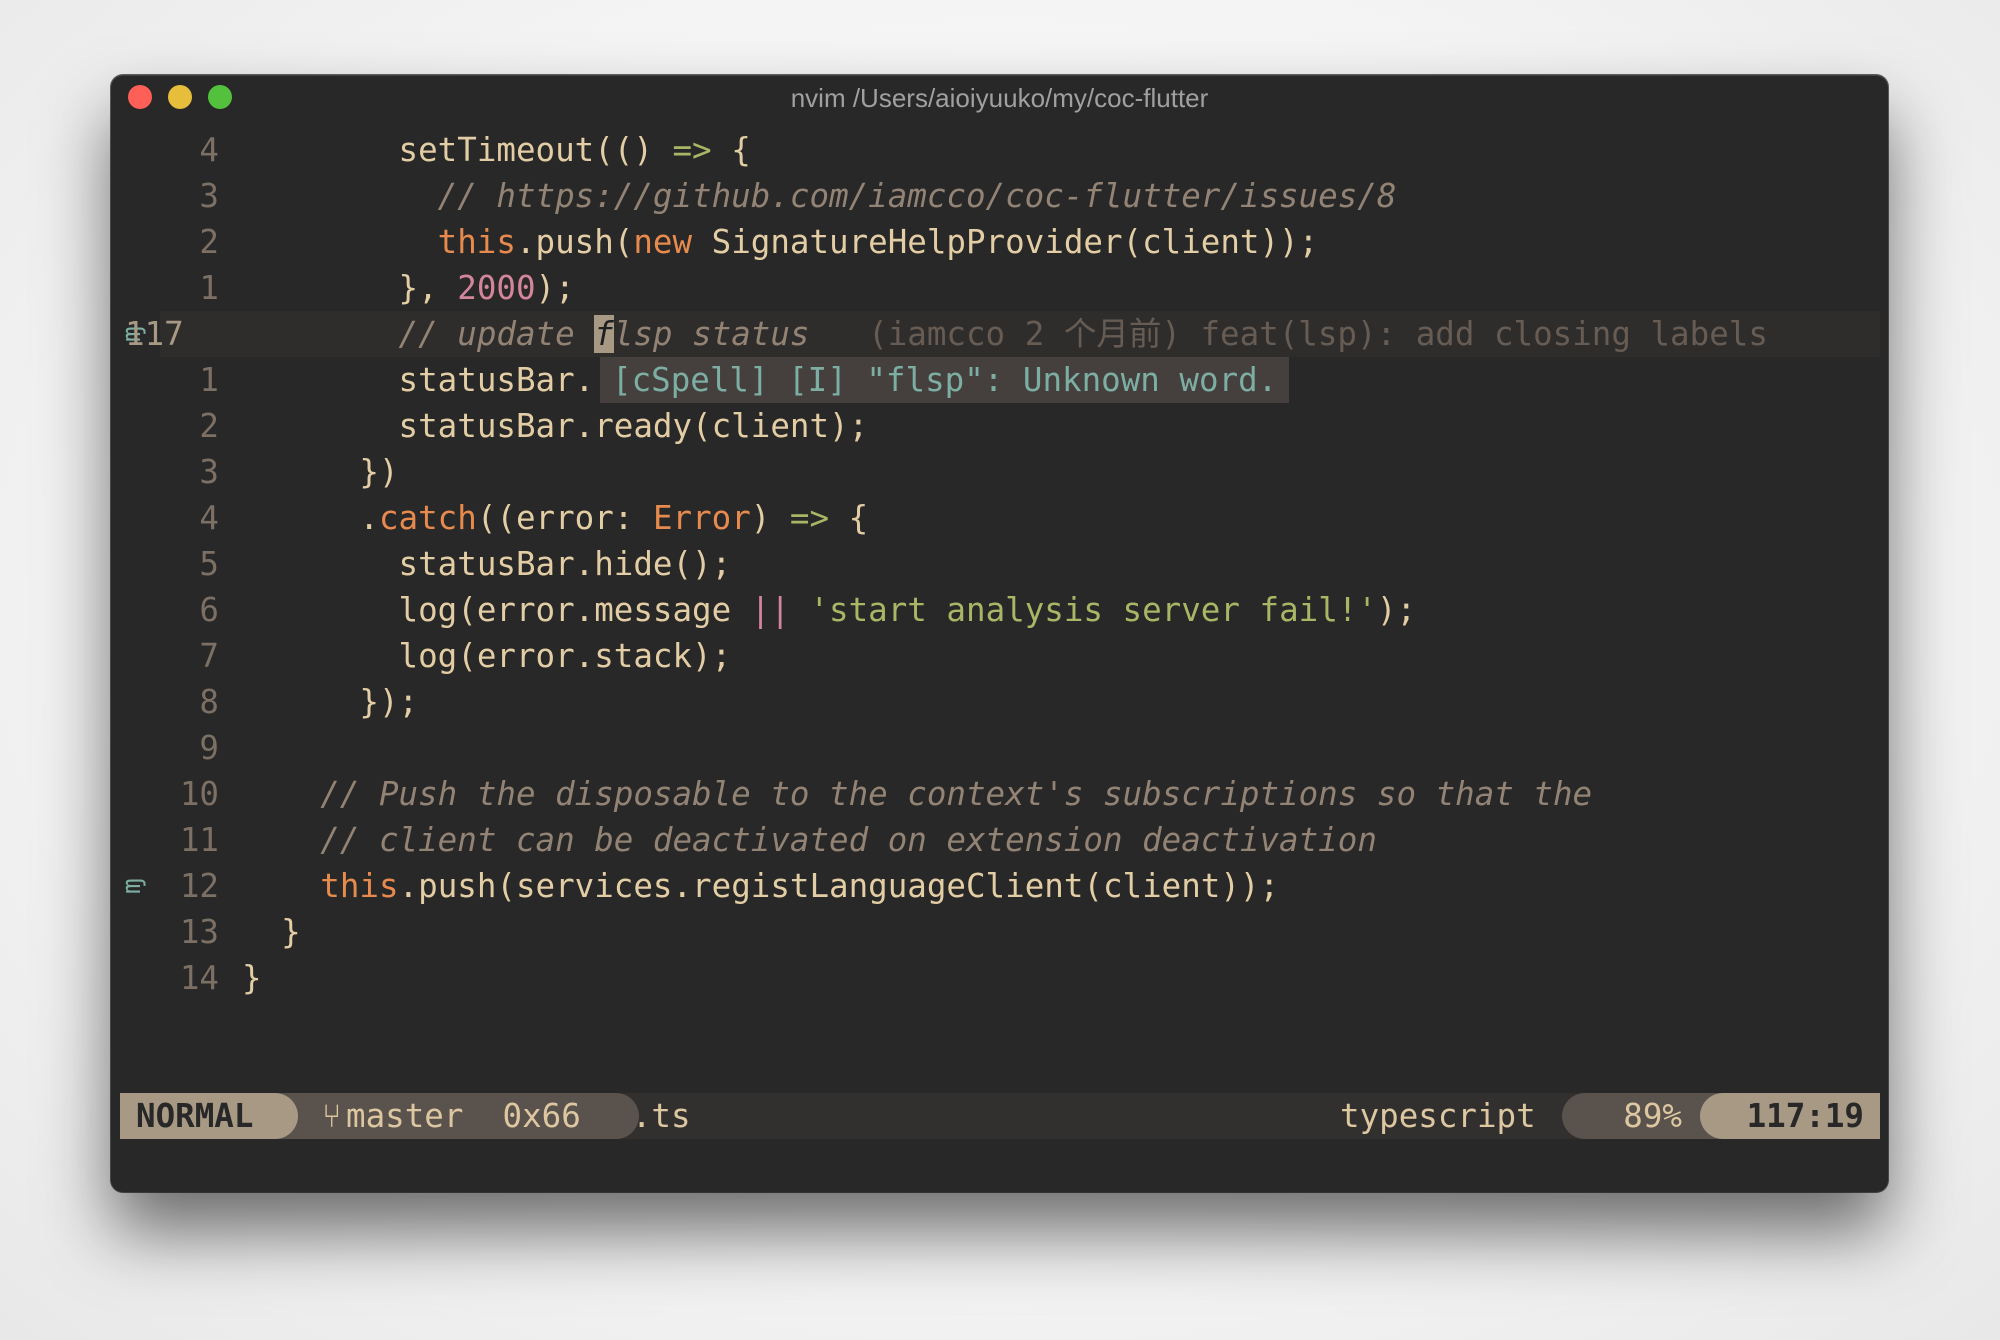 This screenshot has width=2000, height=1340. I want to click on code-token: statusBar.ready(client);, so click(633, 426).